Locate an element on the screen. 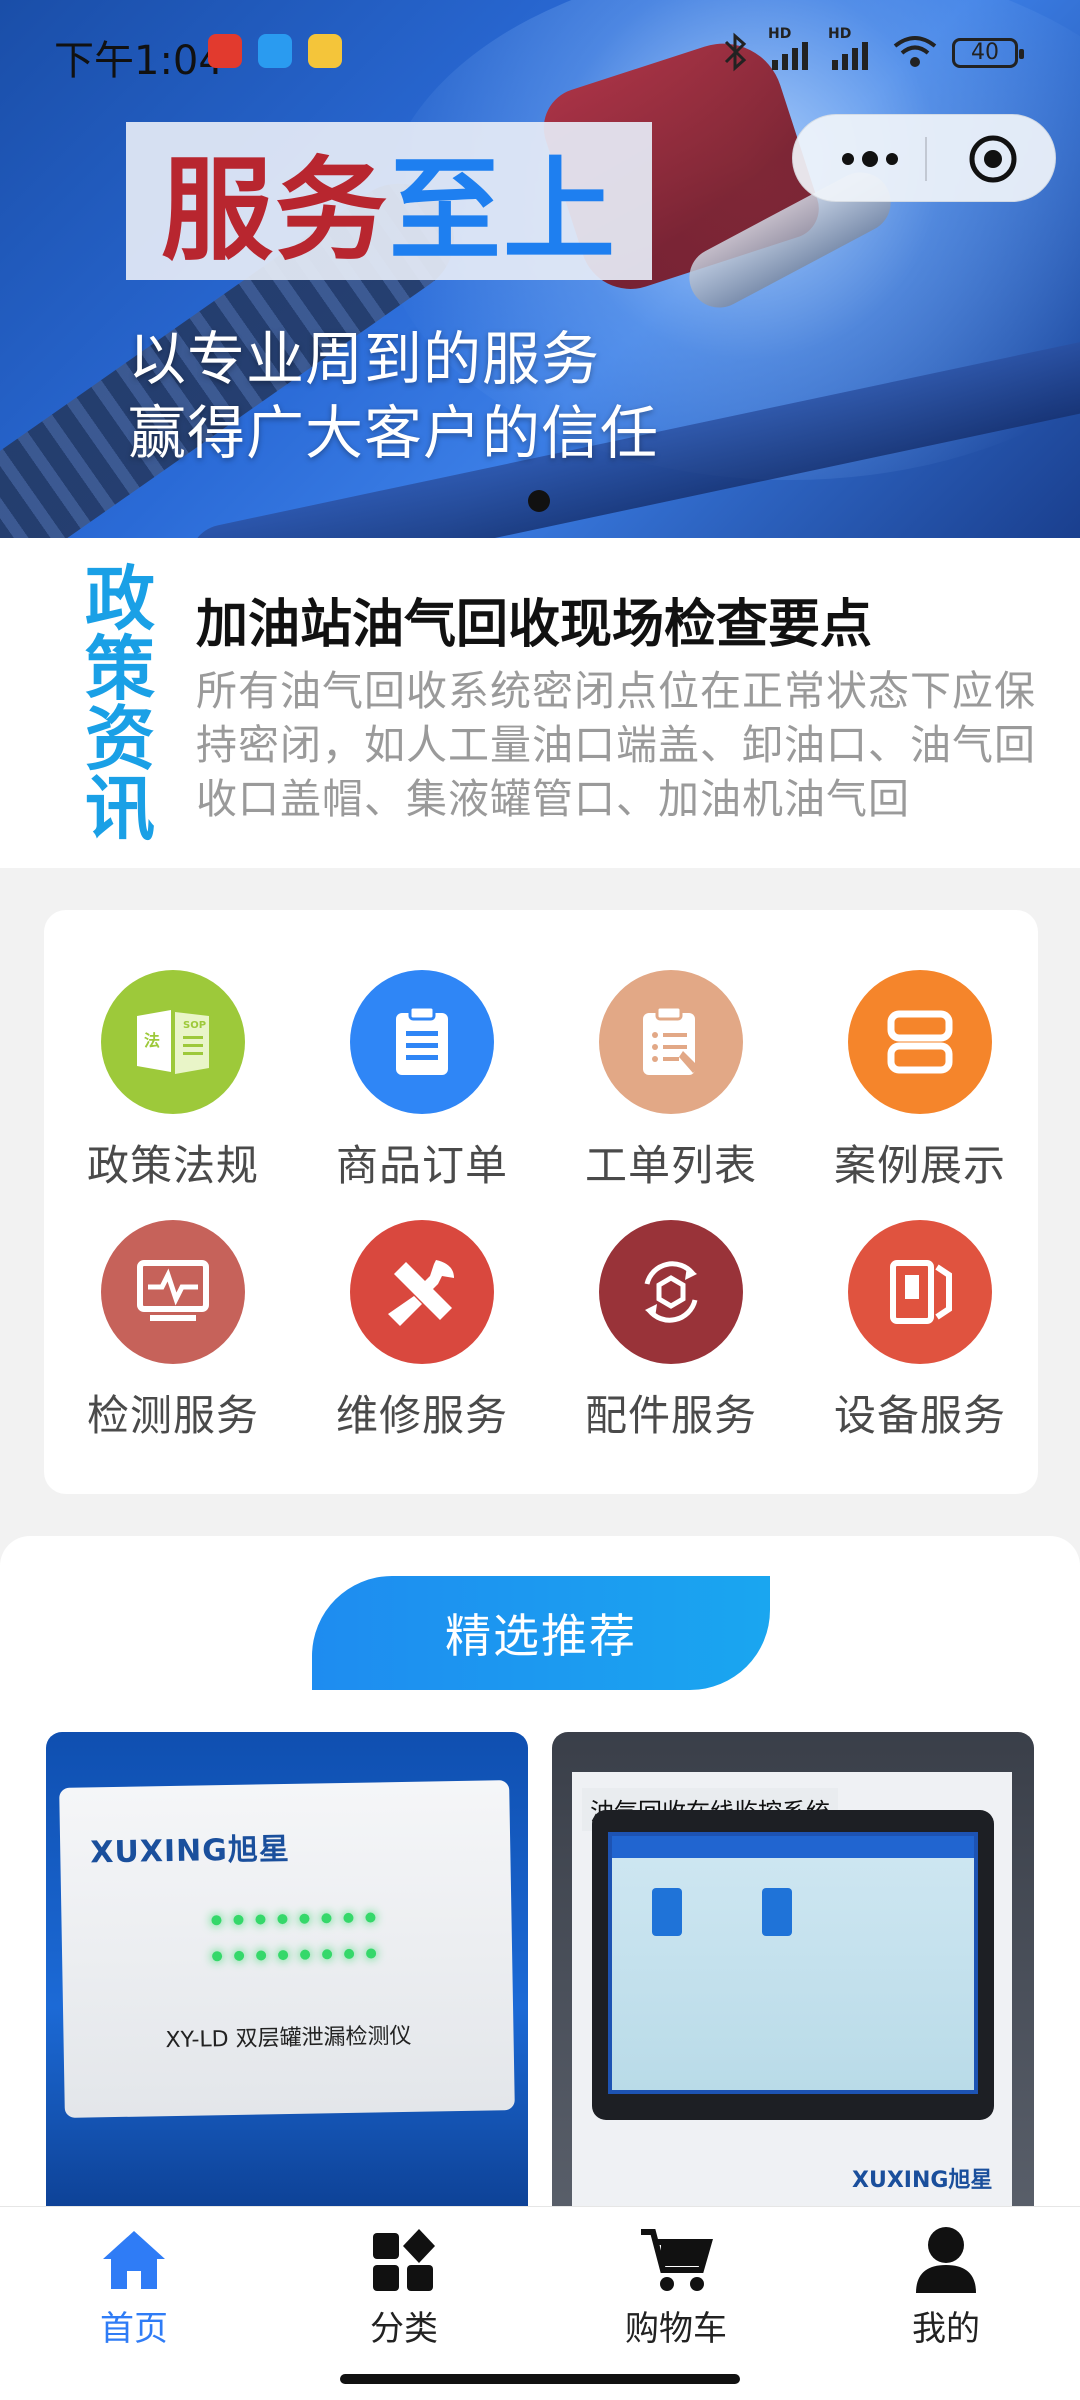 The image size is (1080, 2400). target-circle-icon is located at coordinates (993, 159).